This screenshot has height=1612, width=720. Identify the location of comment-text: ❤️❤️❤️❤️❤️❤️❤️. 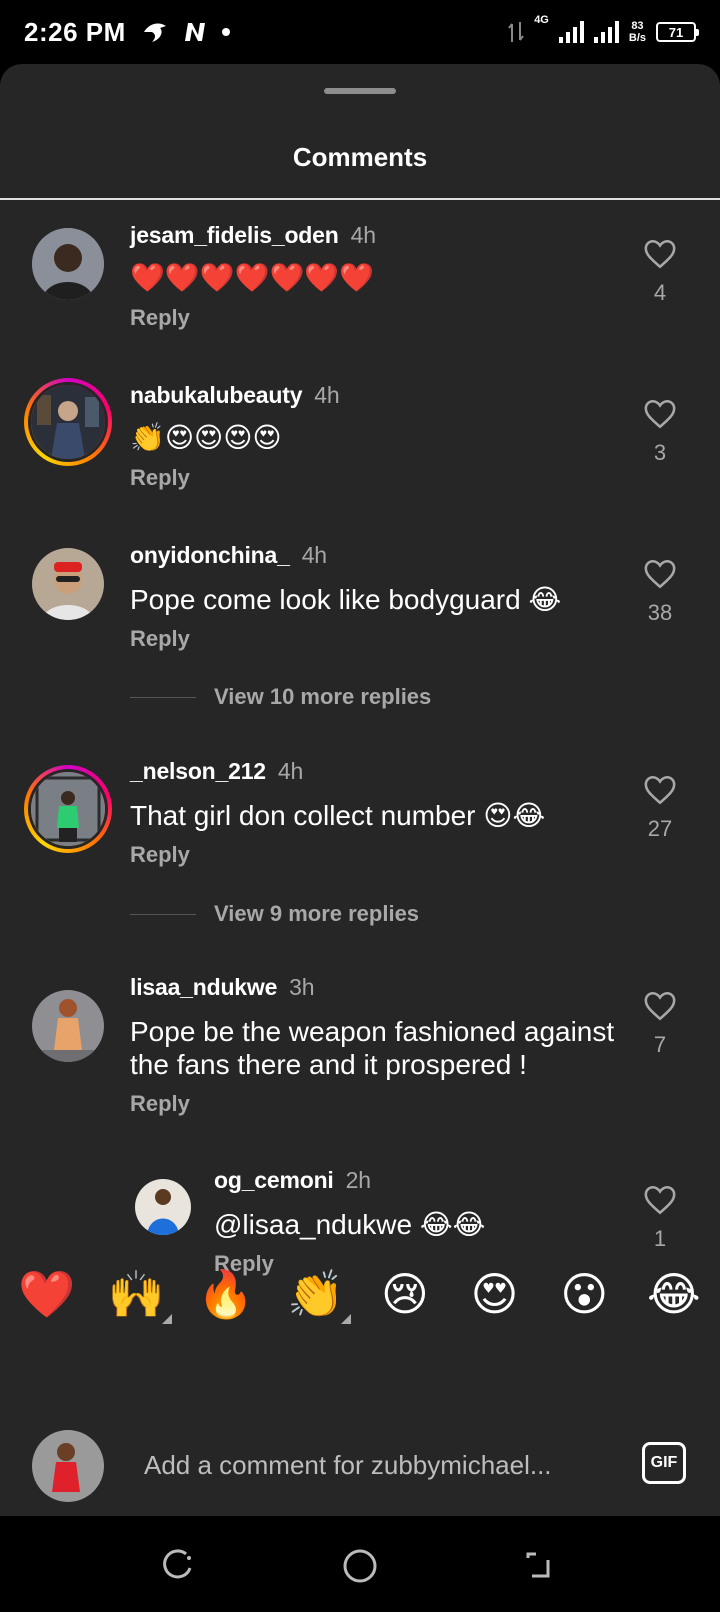
(252, 277).